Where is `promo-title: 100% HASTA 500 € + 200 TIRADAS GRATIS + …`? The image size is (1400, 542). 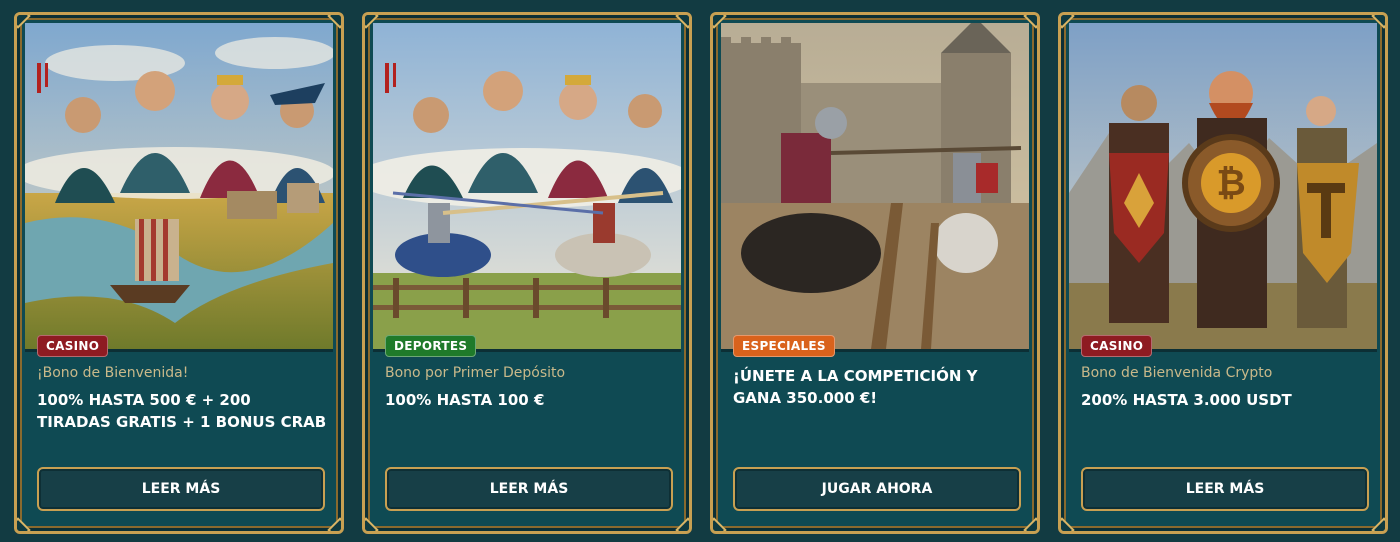 promo-title: 100% HASTA 500 € + 200 TIRADAS GRATIS + … is located at coordinates (182, 411).